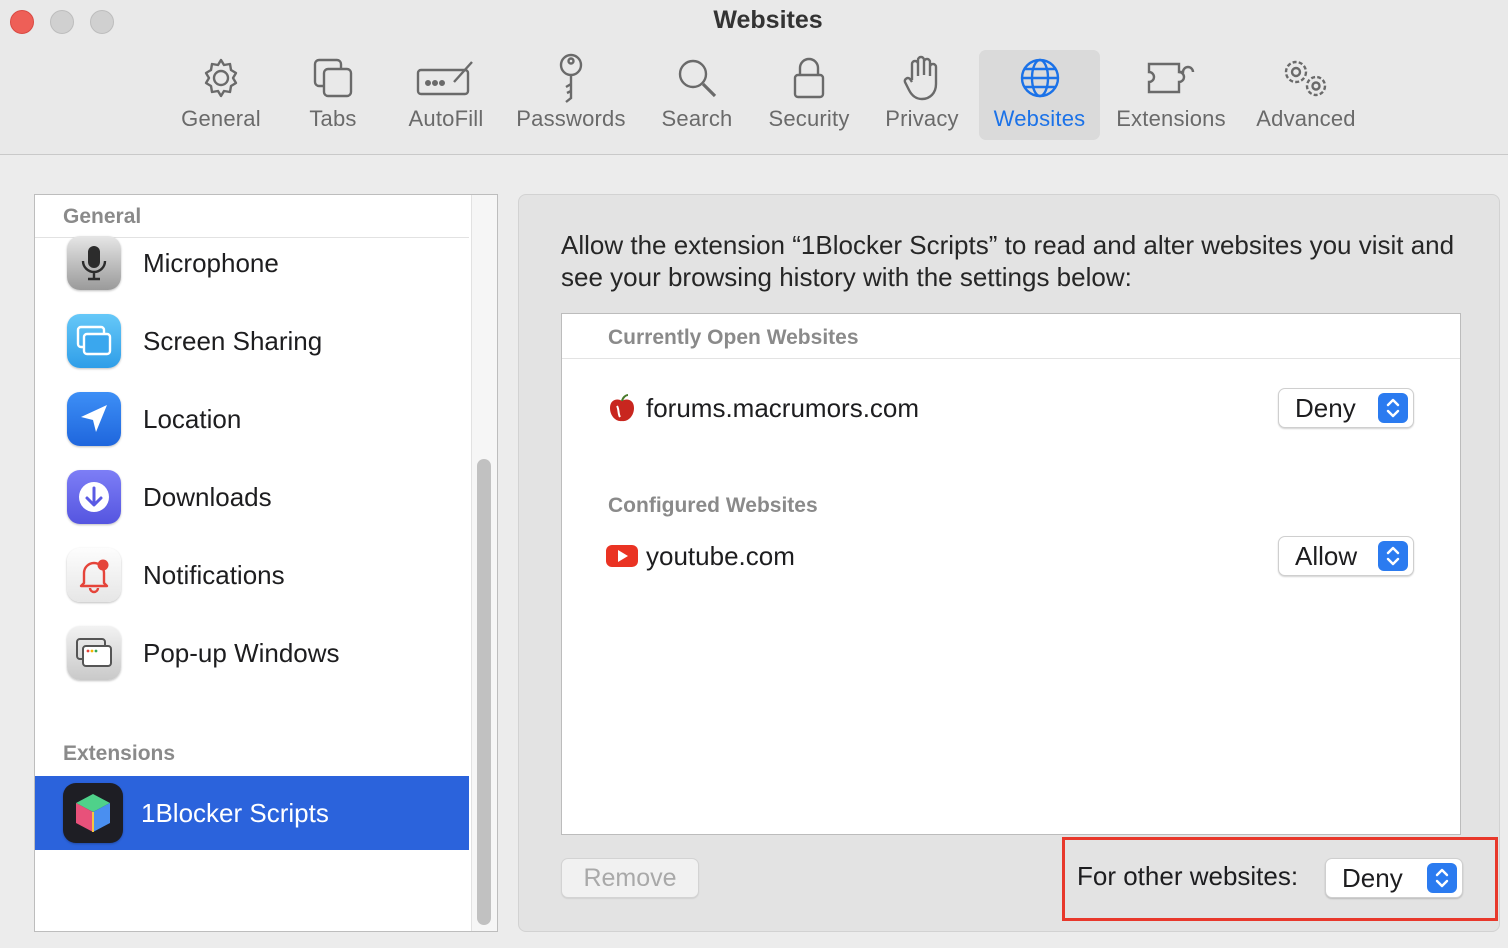 The height and width of the screenshot is (948, 1508). What do you see at coordinates (484, 692) in the screenshot?
I see `sidebar-scrollbar-thumb` at bounding box center [484, 692].